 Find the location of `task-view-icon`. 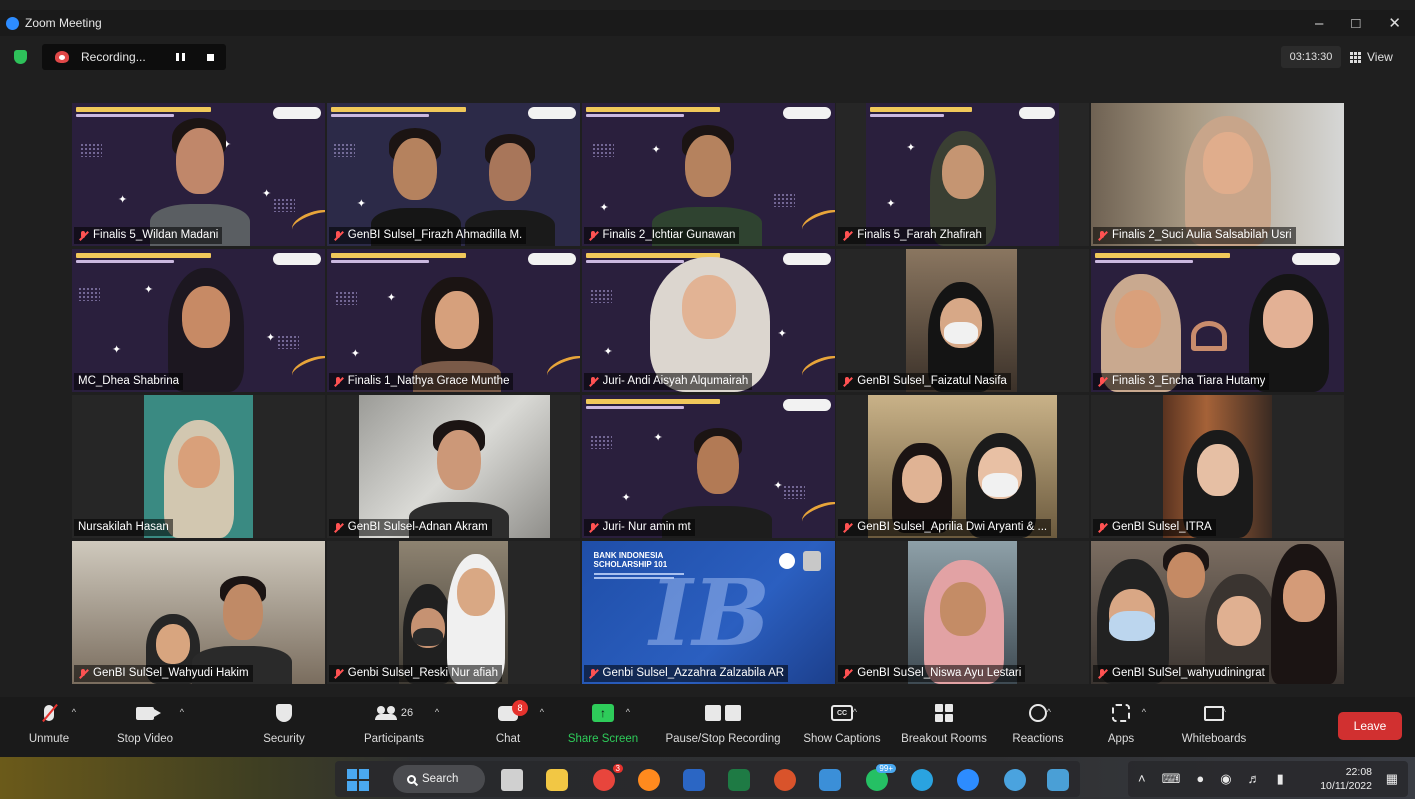

task-view-icon is located at coordinates (512, 780).